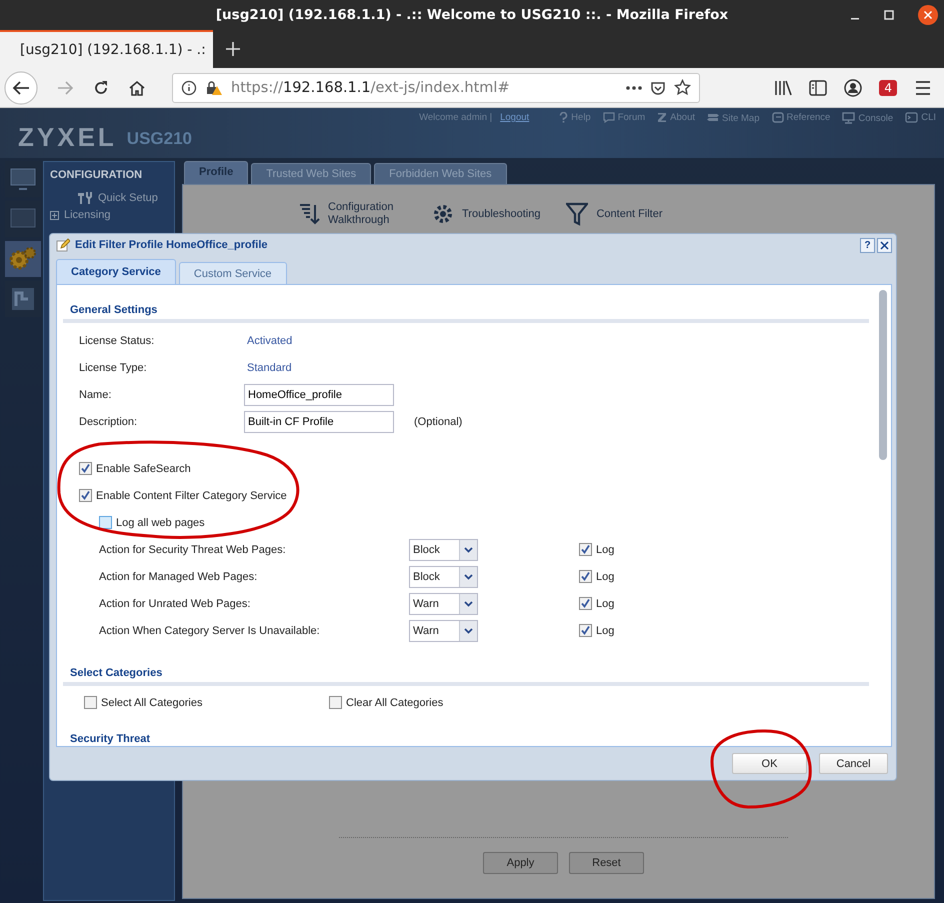  Describe the element at coordinates (911, 117) in the screenshot. I see `terminal-icon` at that location.